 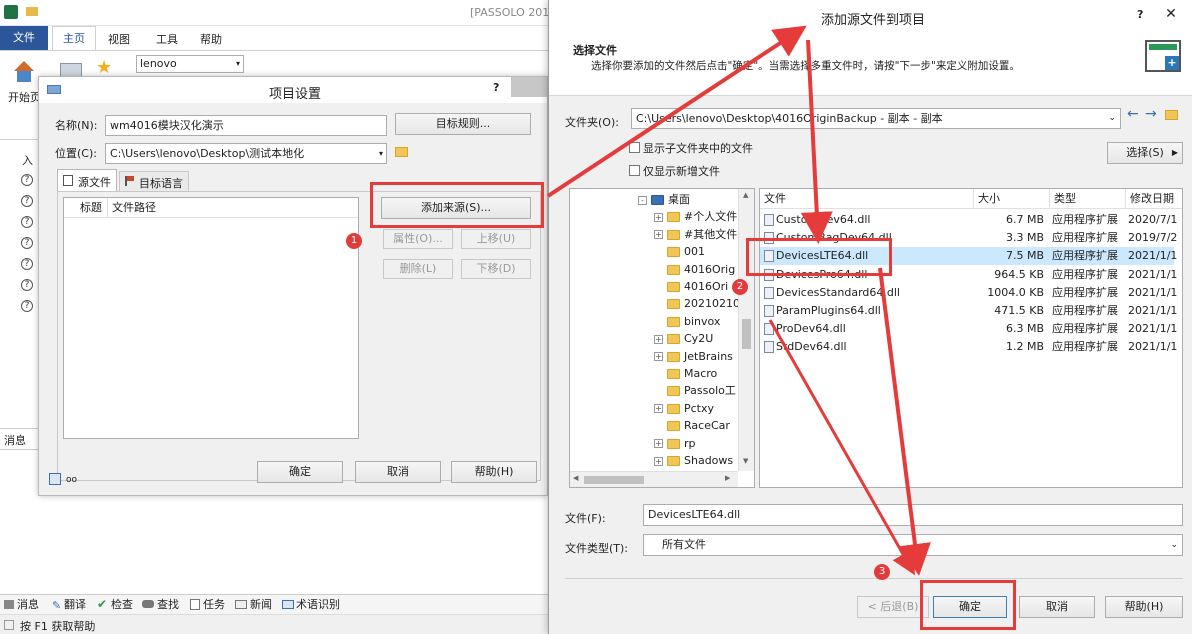 I want to click on annotation-badge-2: 2, so click(x=740, y=287).